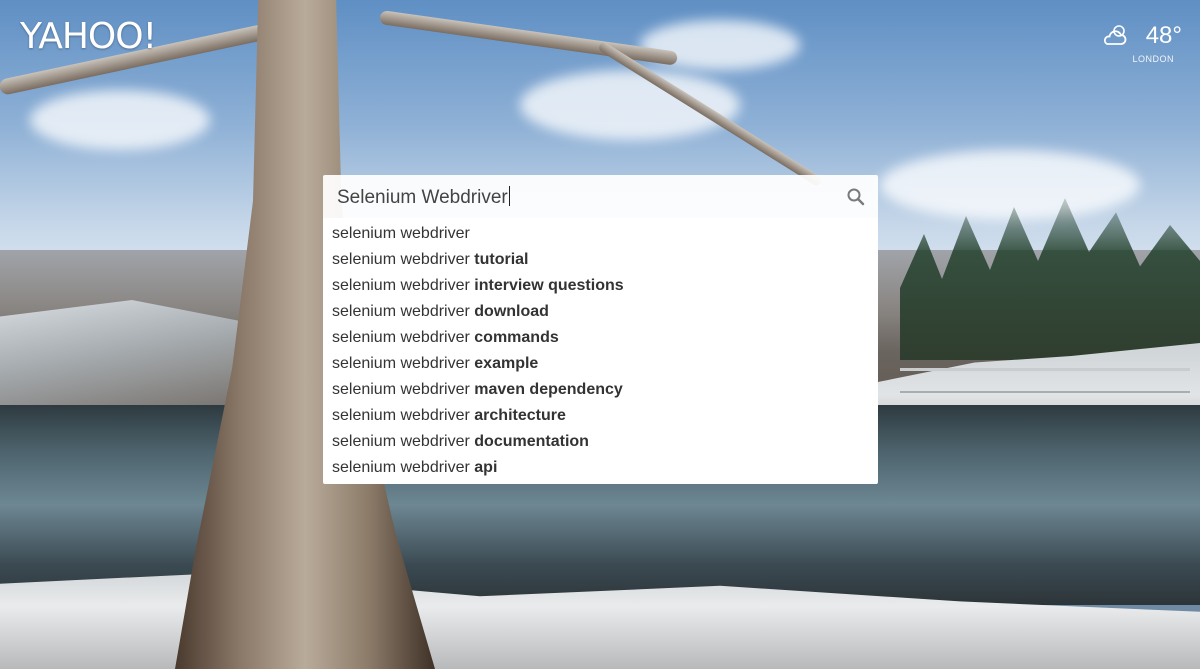 Image resolution: width=1200 pixels, height=669 pixels. Describe the element at coordinates (600, 286) in the screenshot. I see `suggestion-item: selenium webdriver interview questions` at that location.